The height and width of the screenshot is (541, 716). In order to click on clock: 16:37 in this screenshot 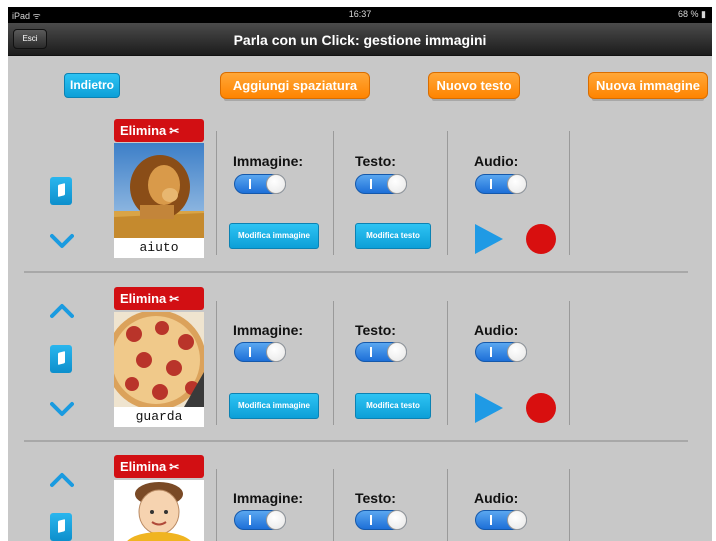, I will do `click(360, 14)`.